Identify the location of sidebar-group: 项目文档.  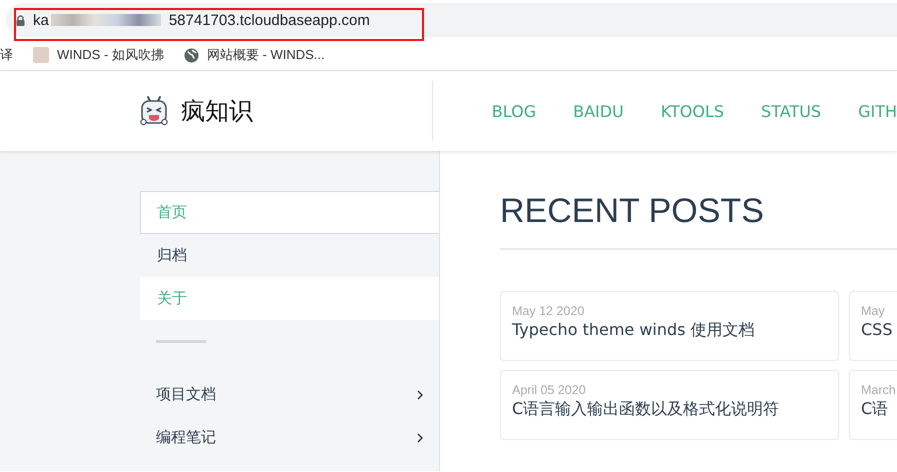
(289, 394).